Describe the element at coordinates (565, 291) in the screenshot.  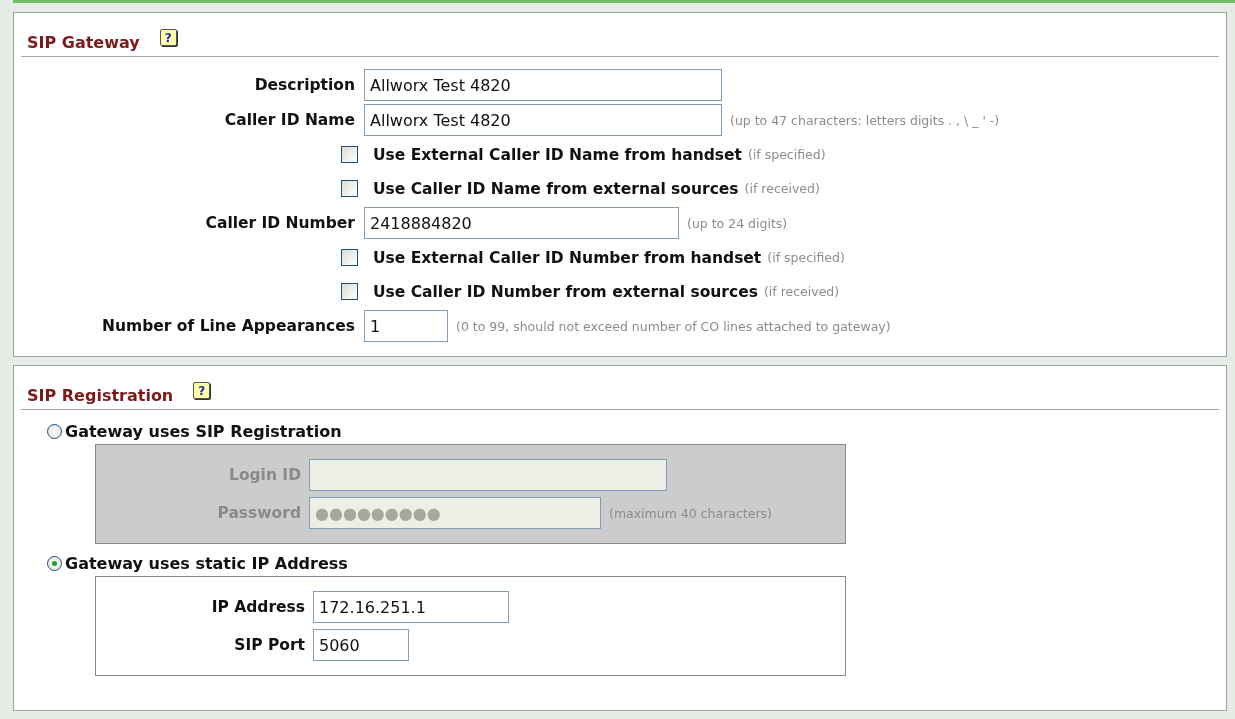
I see `checkbox-label: Use Caller ID Number from external sources` at that location.